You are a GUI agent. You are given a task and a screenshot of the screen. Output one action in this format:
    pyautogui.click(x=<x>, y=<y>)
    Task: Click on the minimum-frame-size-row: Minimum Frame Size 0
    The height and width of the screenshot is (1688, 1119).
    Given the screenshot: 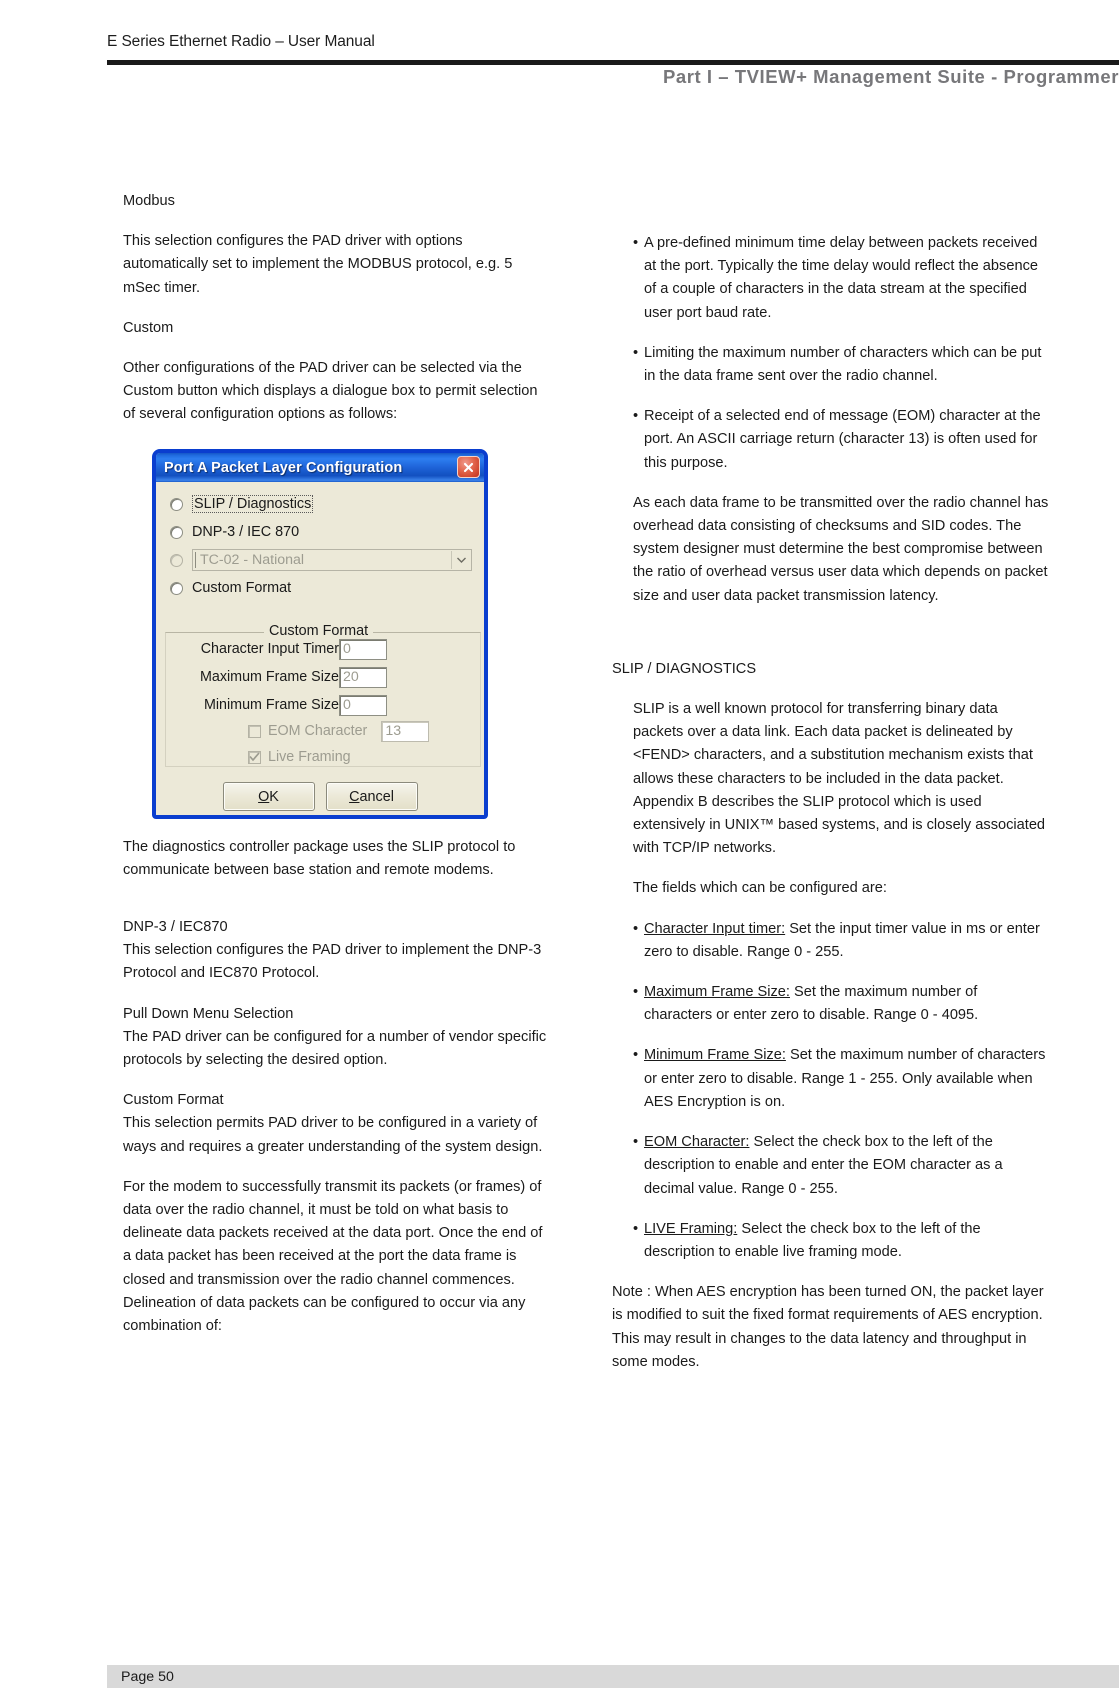 What is the action you would take?
    pyautogui.click(x=323, y=705)
    